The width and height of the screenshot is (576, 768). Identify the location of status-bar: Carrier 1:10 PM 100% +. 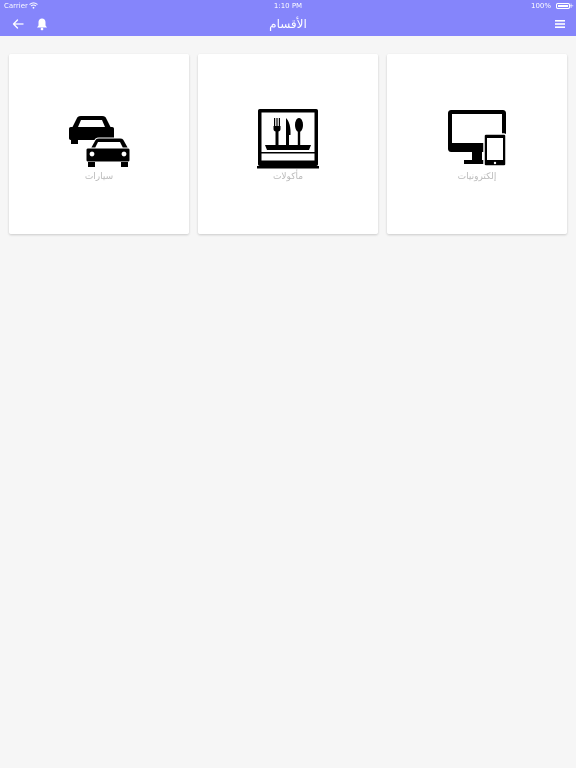
(288, 6).